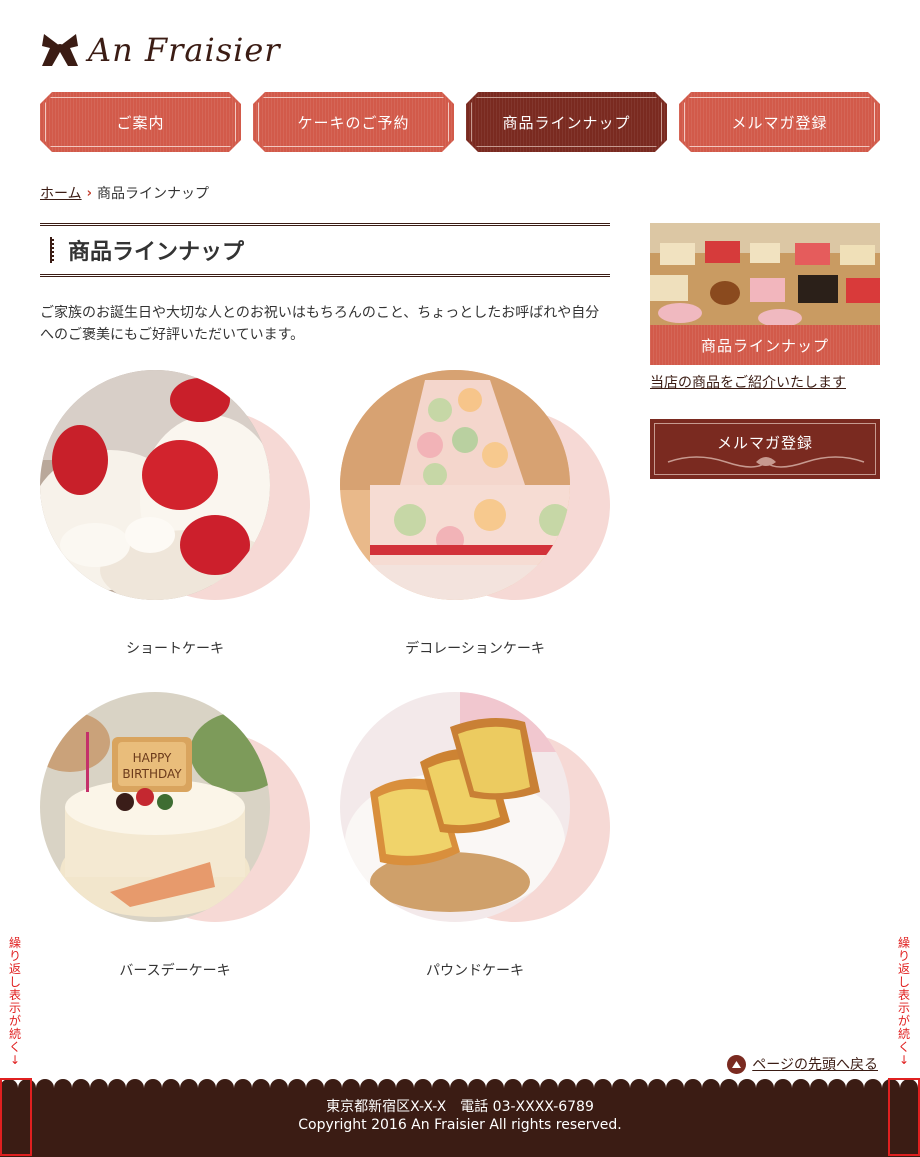  Describe the element at coordinates (152, 194) in the screenshot. I see `breadcrumb-current: 商品ラインナップ` at that location.